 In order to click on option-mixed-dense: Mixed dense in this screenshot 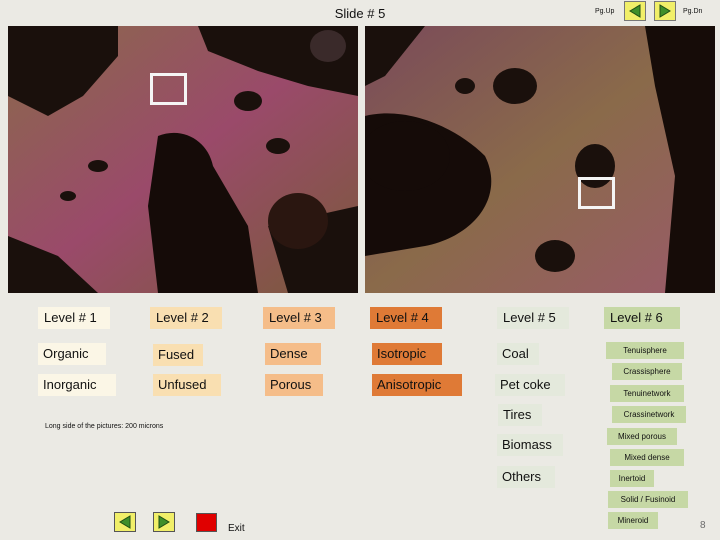, I will do `click(647, 457)`.